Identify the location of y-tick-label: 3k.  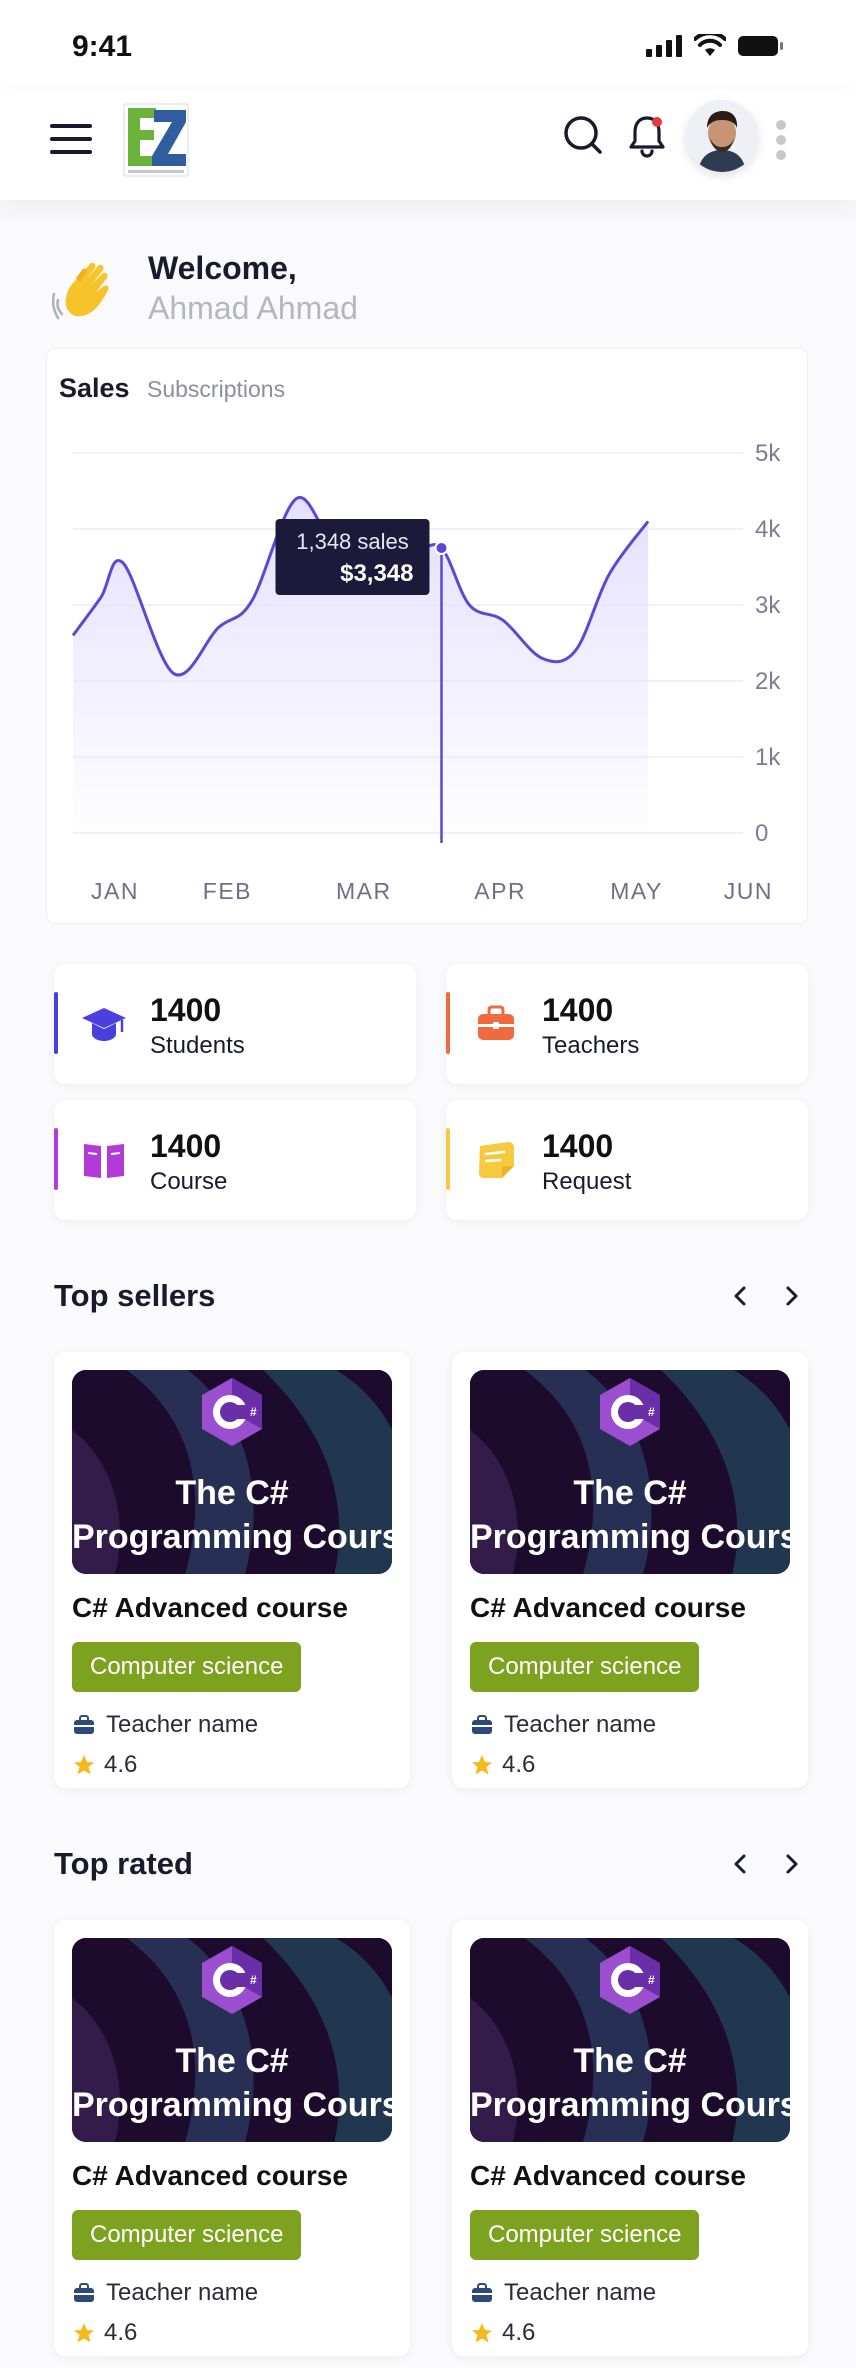
(768, 605).